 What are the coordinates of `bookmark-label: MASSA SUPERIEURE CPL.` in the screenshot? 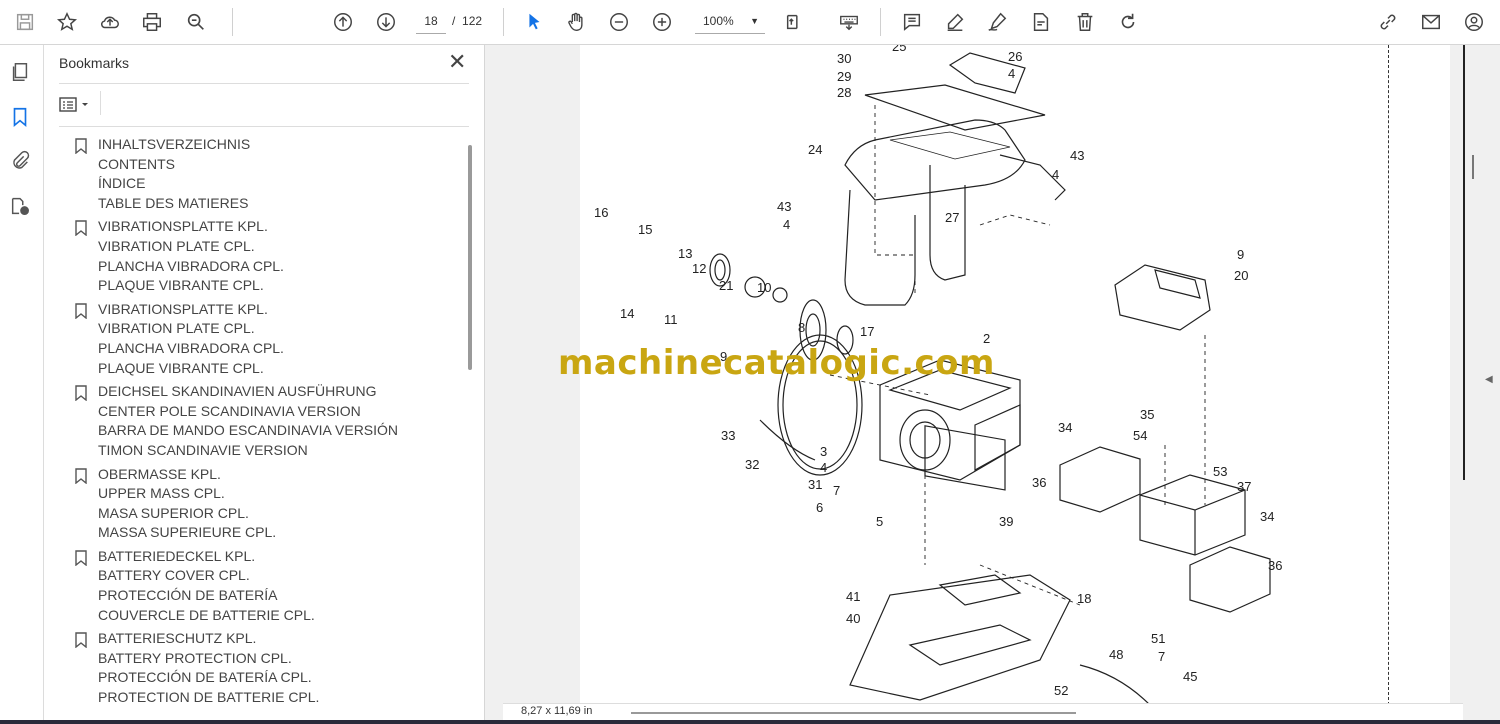 It's located at (187, 532).